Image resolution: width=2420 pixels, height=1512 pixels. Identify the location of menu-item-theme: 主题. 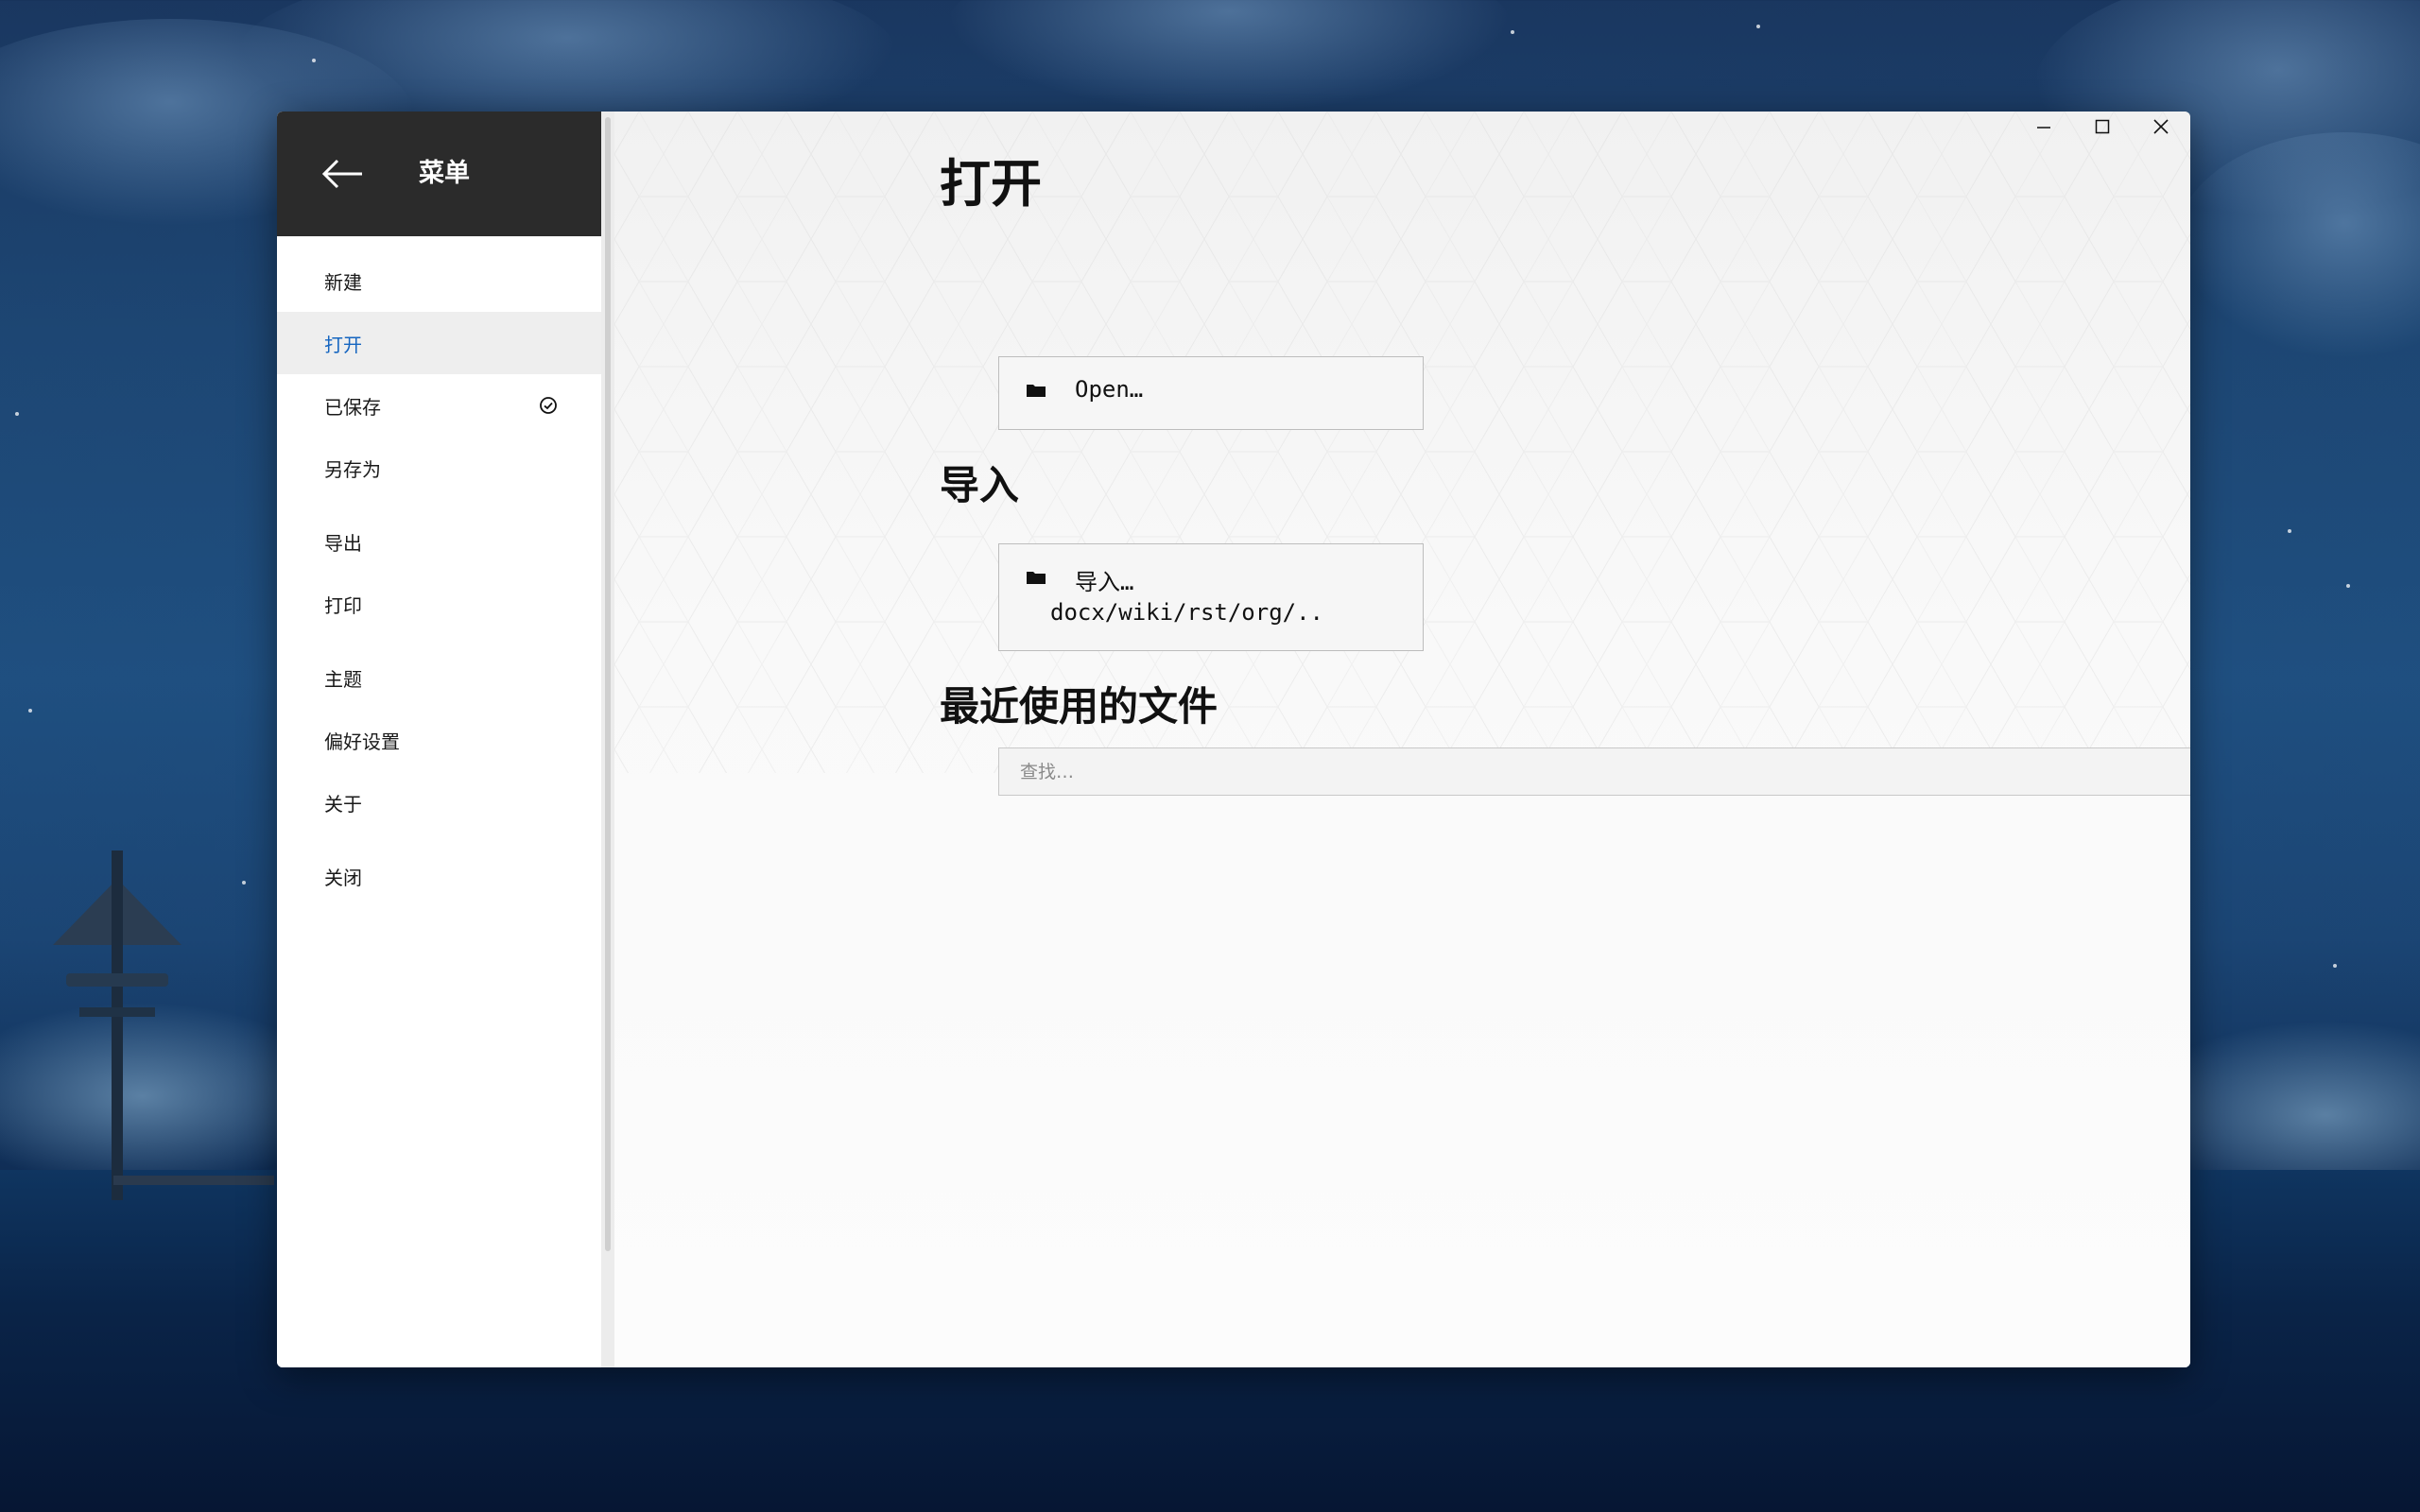
(439, 677).